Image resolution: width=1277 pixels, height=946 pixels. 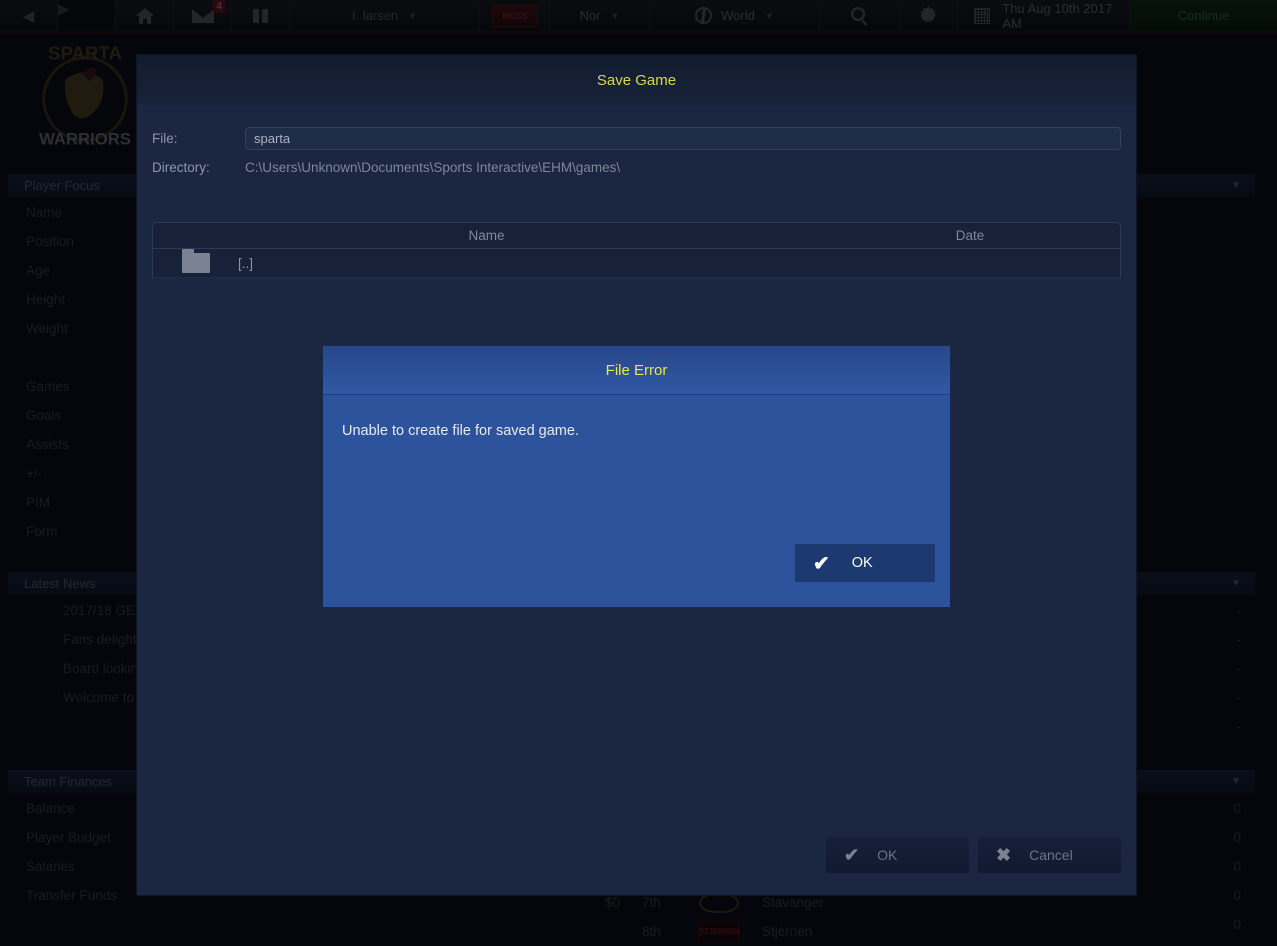 I want to click on save-dialog-buttons: ✔ OK ✖ Cancel, so click(x=973, y=855).